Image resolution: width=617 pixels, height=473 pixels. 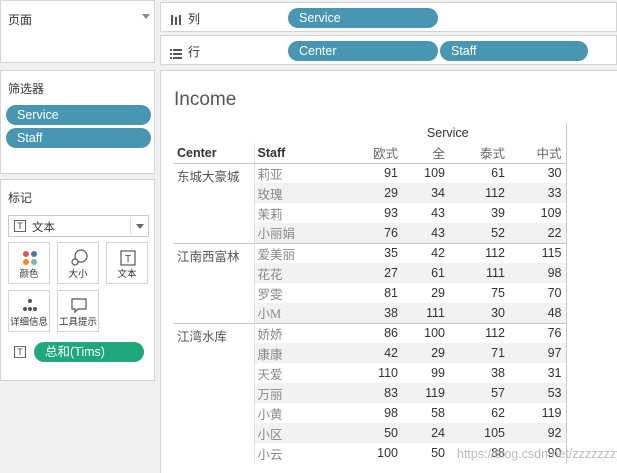 I want to click on columns-shelf: 列 Service, so click(x=388, y=17).